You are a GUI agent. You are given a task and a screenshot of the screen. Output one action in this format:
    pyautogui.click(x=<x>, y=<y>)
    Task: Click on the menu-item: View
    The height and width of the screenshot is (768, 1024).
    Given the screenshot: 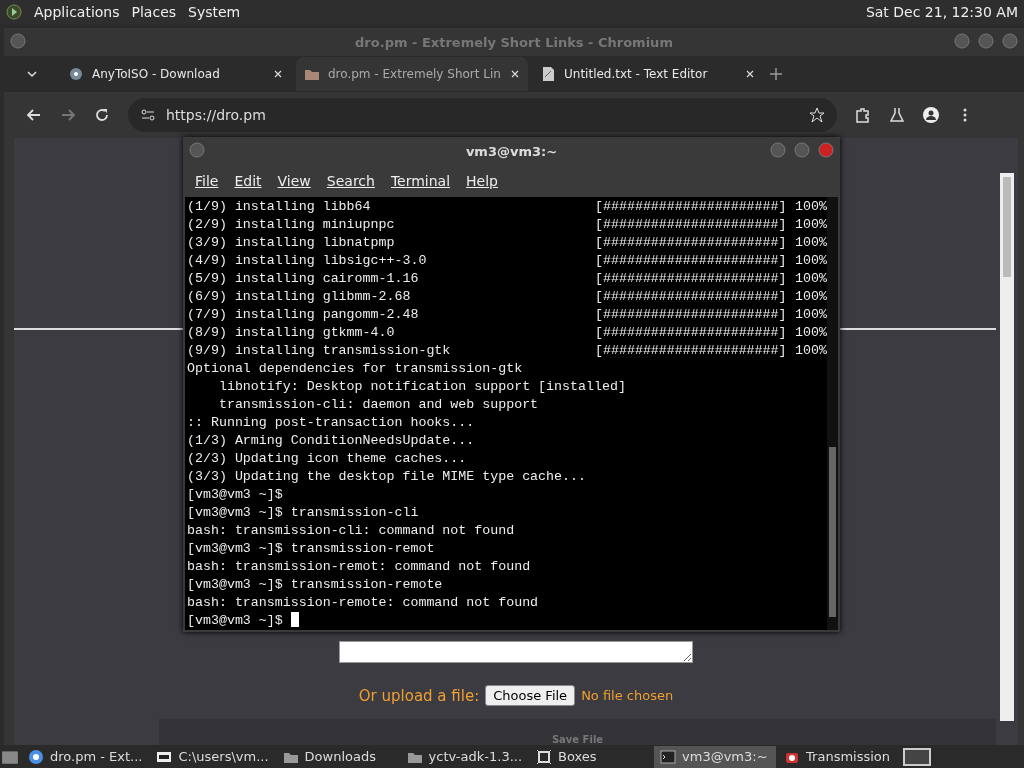 What is the action you would take?
    pyautogui.click(x=294, y=181)
    